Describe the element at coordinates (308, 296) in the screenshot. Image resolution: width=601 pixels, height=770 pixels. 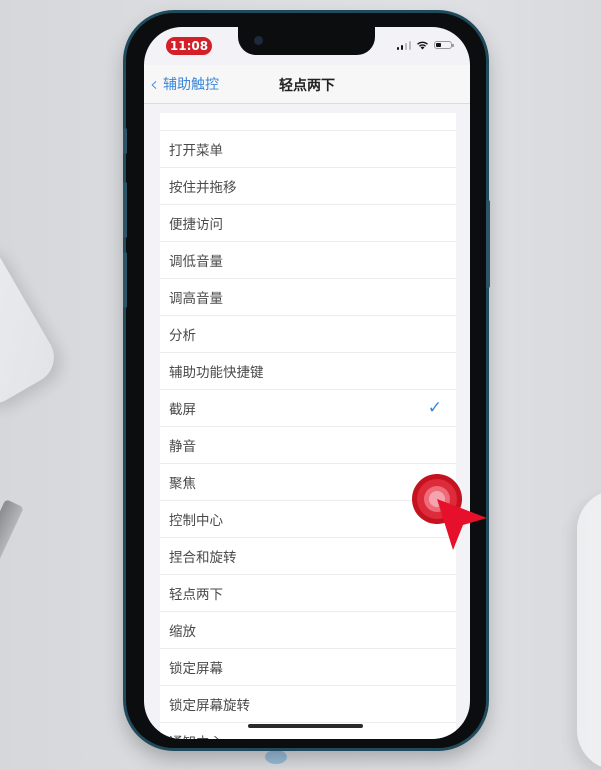
I see `list-item: 调高音量` at that location.